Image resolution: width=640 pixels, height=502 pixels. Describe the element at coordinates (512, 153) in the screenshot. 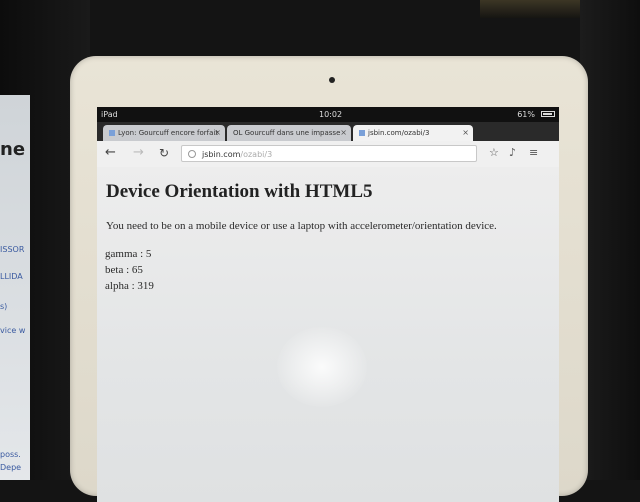

I see `microphone-icon: ♪` at that location.